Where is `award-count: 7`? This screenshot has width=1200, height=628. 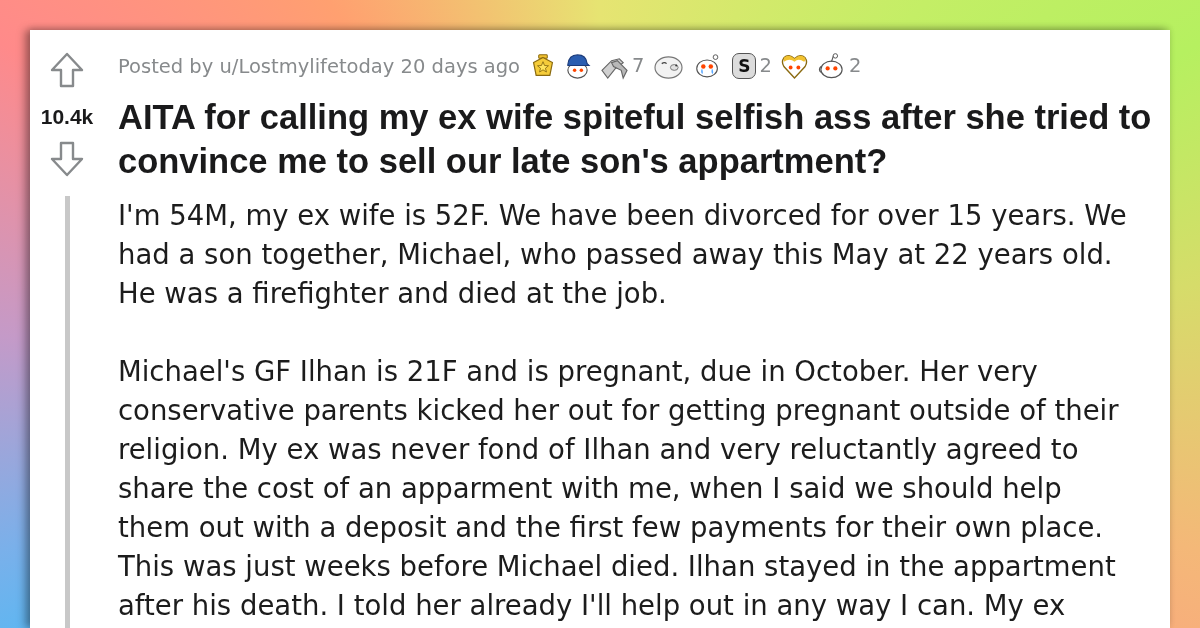 award-count: 7 is located at coordinates (638, 66).